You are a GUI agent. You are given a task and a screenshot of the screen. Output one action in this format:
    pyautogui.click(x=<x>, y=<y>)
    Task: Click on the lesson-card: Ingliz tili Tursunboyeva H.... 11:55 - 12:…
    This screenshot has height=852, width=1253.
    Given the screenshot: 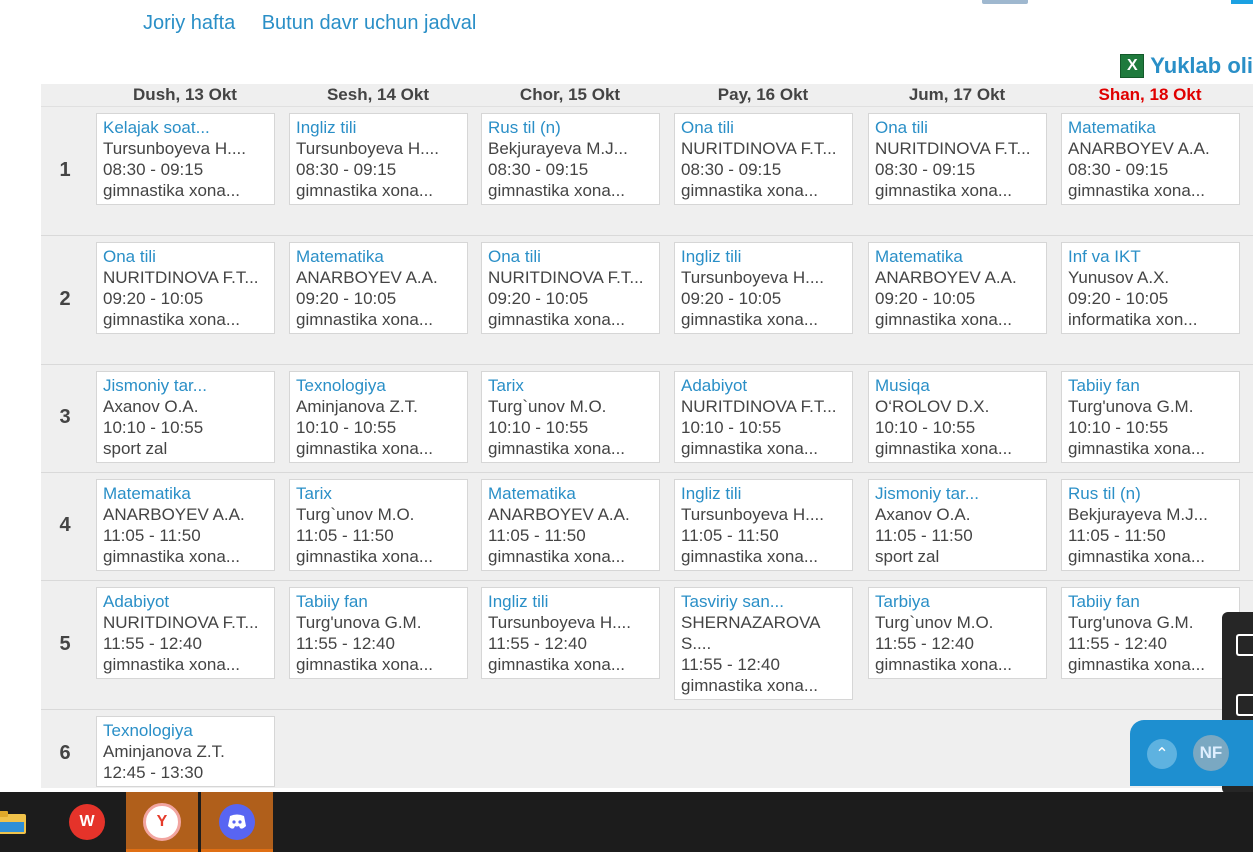 What is the action you would take?
    pyautogui.click(x=570, y=633)
    